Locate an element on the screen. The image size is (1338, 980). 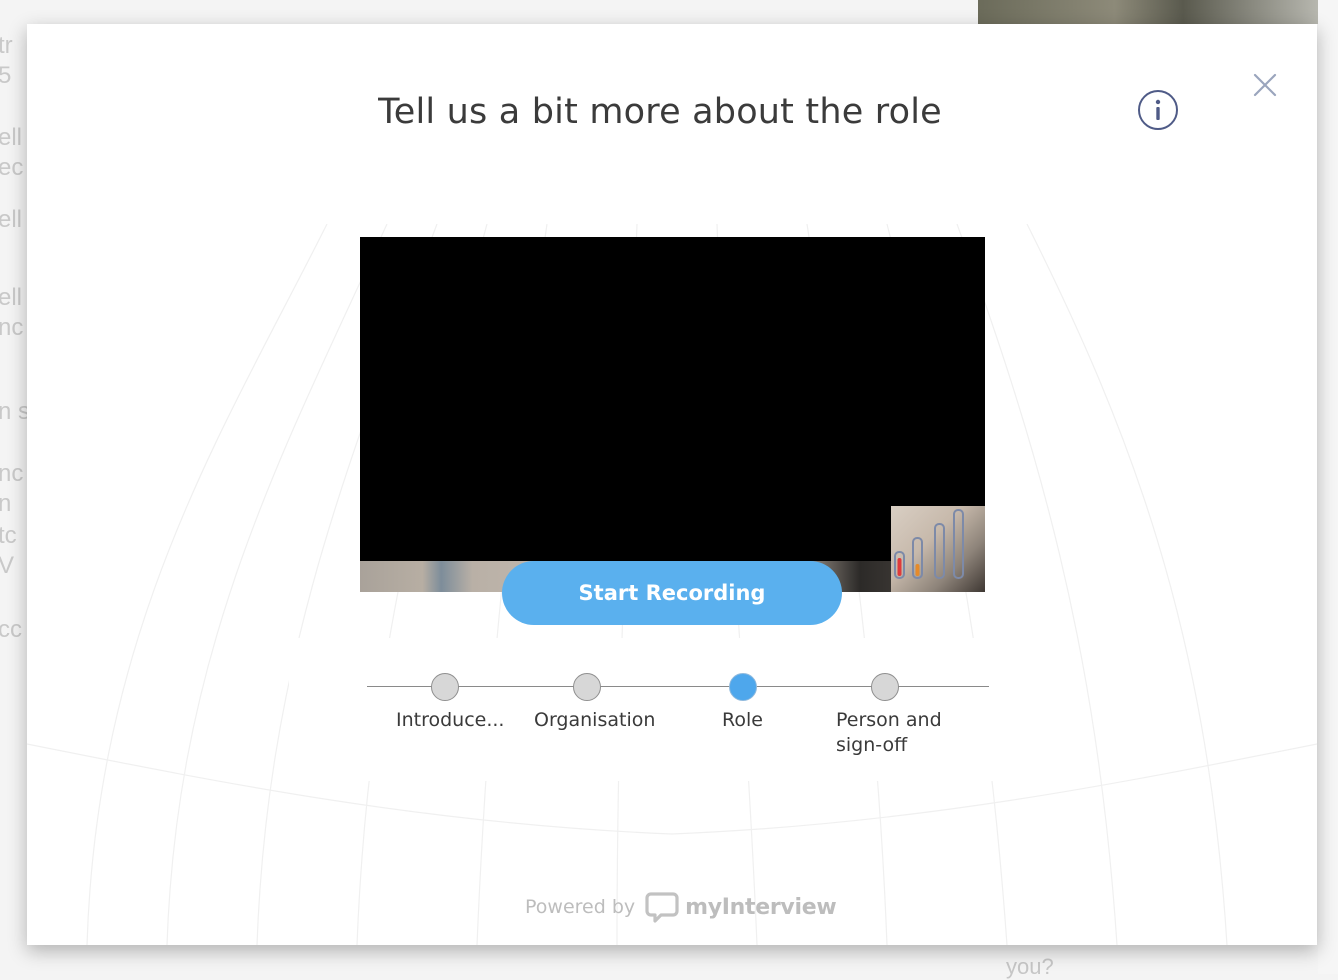
step-dot-role is located at coordinates (743, 687).